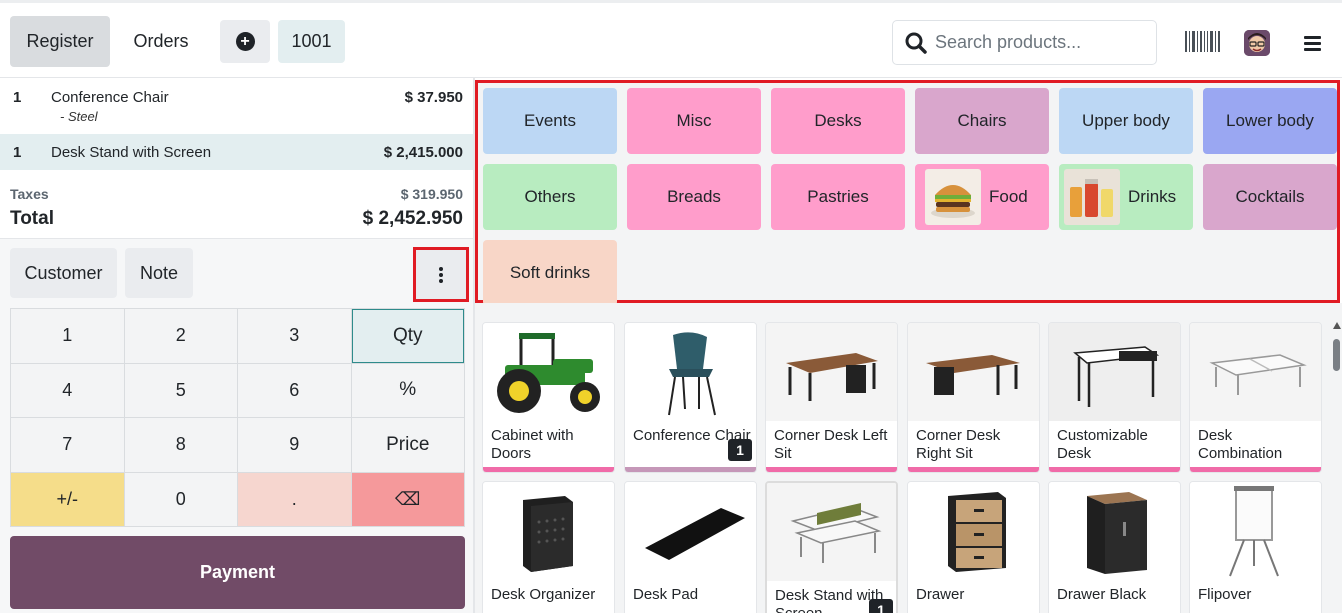 This screenshot has height=613, width=1342. What do you see at coordinates (412, 218) in the screenshot?
I see `total-value: $ 2,452.950` at bounding box center [412, 218].